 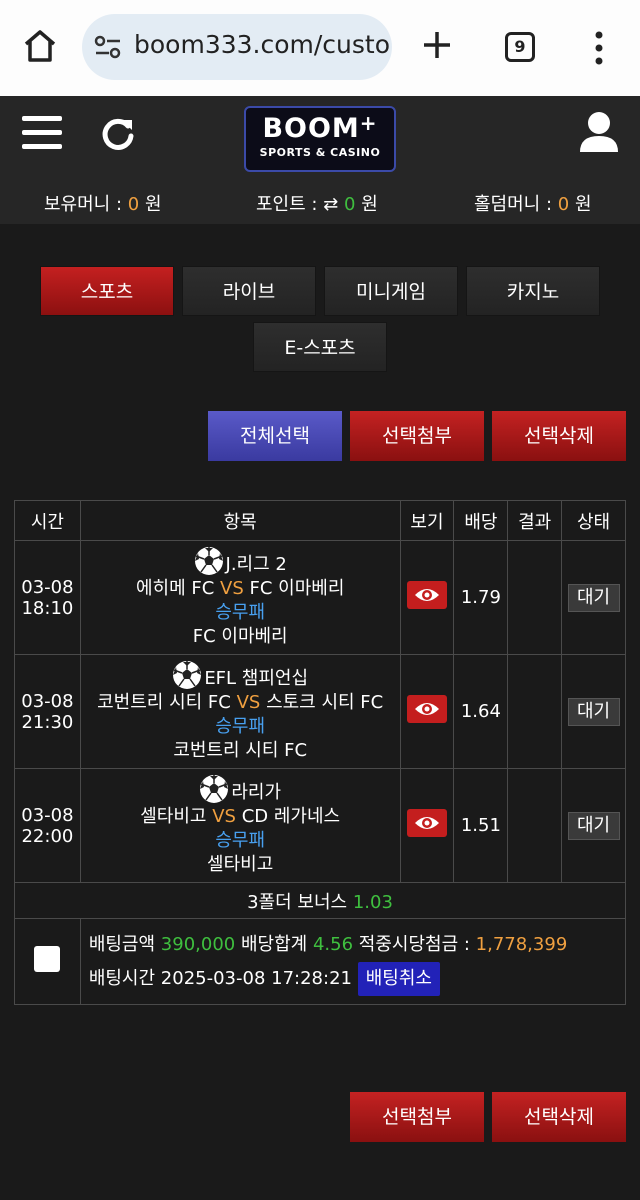 I want to click on new-tab-icon, so click(x=437, y=45).